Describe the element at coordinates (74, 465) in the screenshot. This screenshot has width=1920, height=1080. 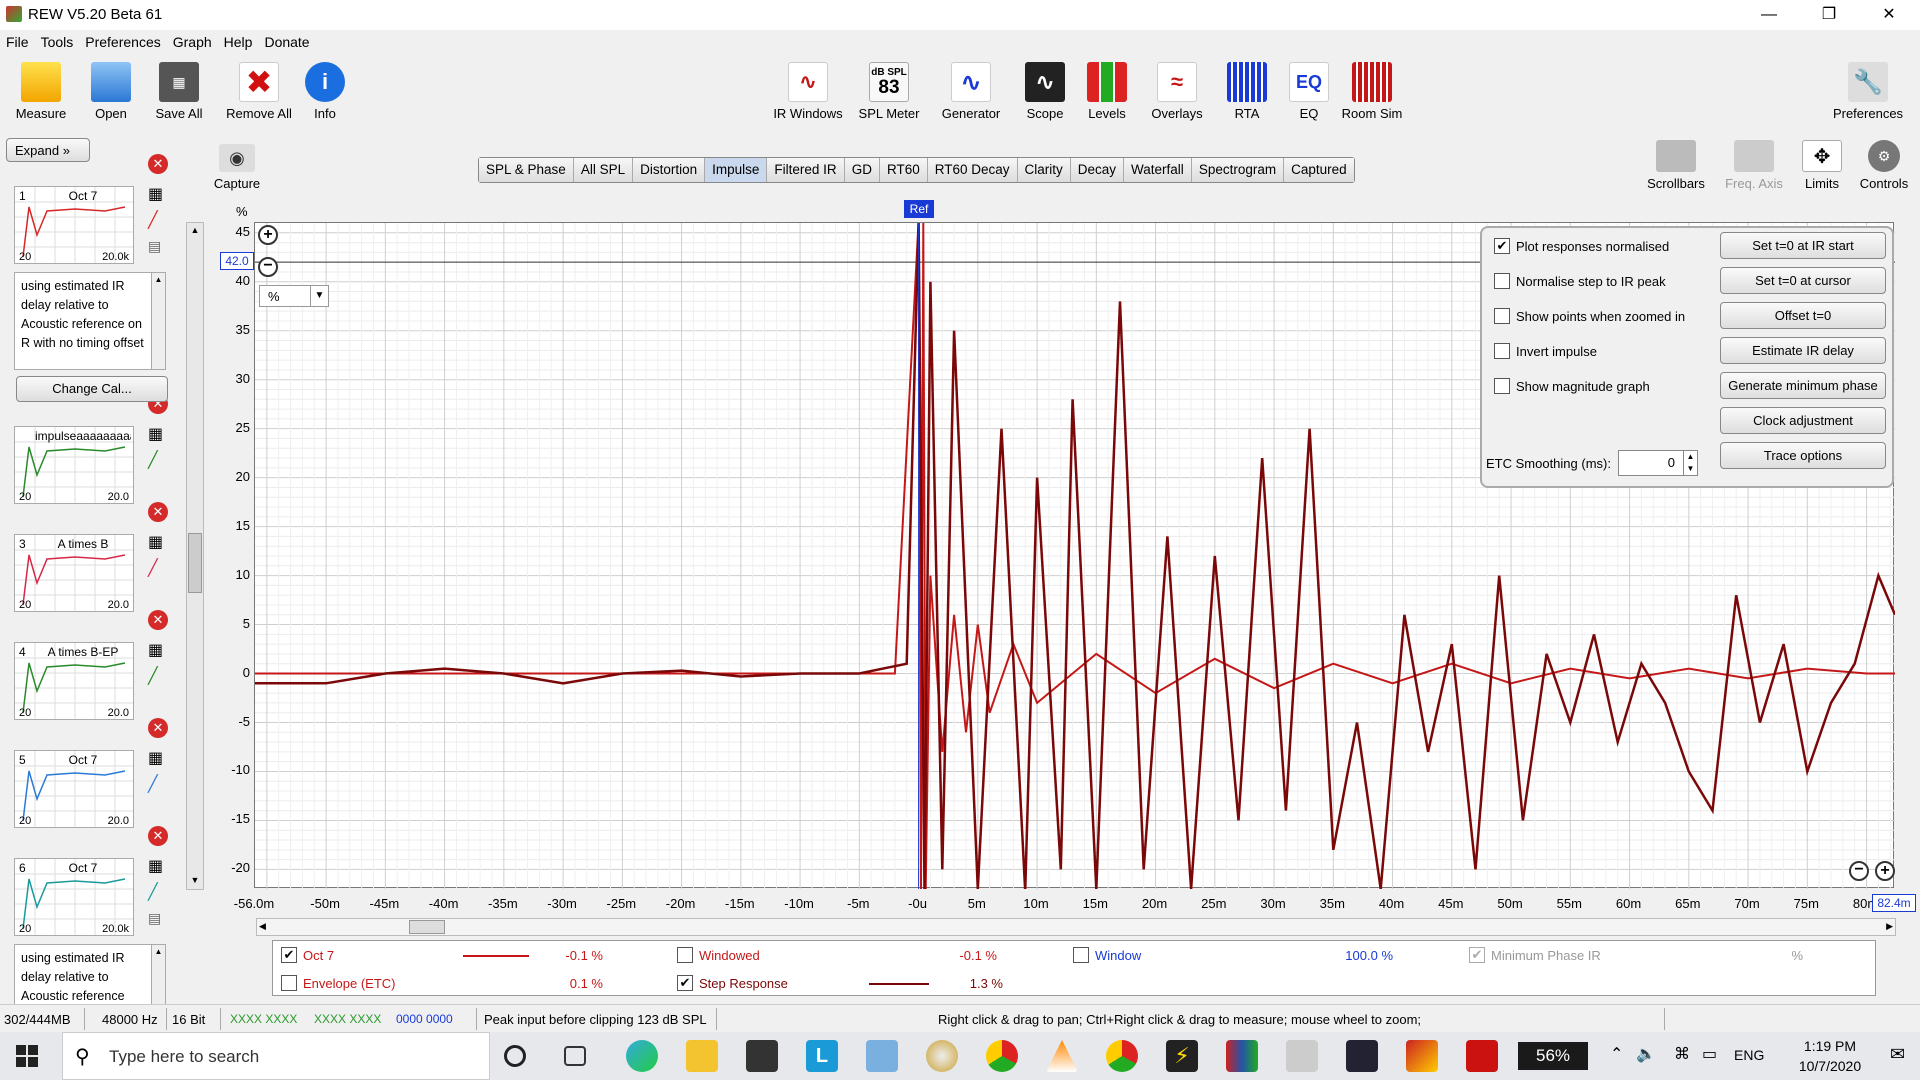
I see `measurement-thumbnail: impulseaaaaaaaaaaa 20 20.0` at that location.